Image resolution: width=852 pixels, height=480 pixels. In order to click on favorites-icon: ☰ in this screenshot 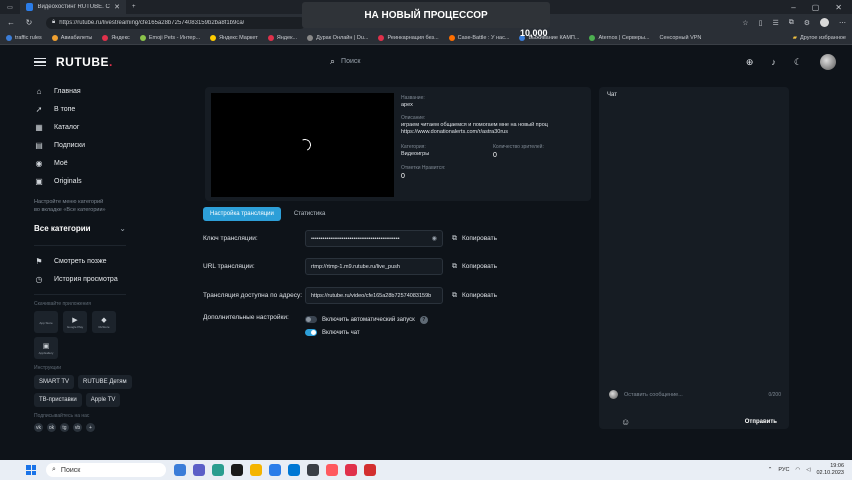, I will do `click(775, 23)`.